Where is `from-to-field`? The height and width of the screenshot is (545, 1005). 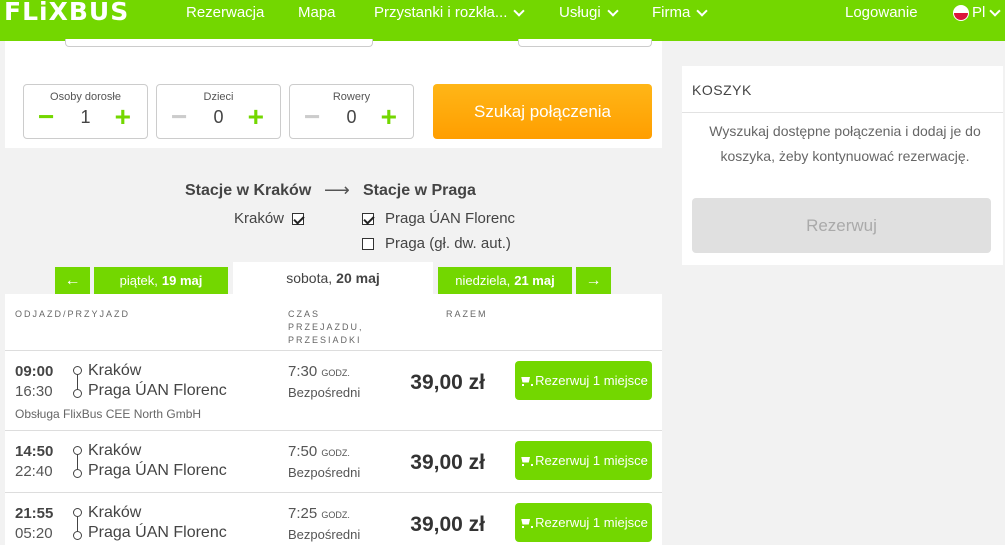
from-to-field is located at coordinates (219, 43).